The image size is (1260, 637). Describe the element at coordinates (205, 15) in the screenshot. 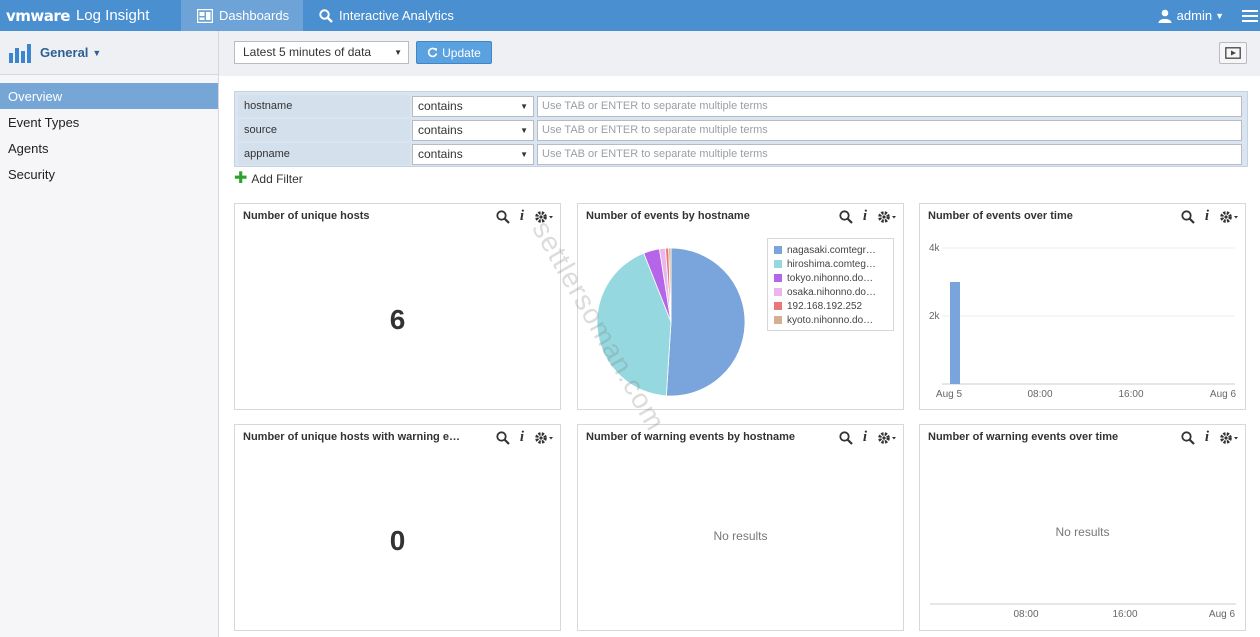

I see `dashboard-icon` at that location.